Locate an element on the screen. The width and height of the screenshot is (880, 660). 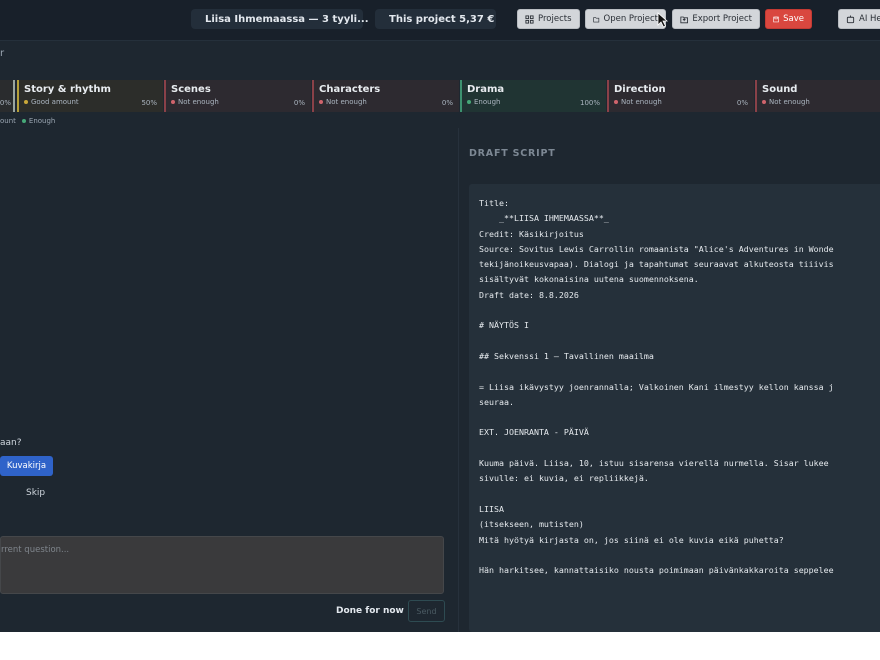
category-name: Scenes is located at coordinates (191, 89).